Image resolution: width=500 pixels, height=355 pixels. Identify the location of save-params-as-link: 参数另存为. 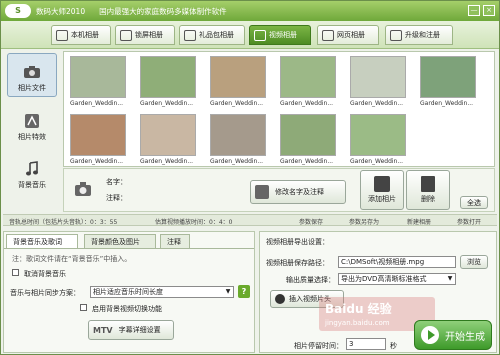
(364, 221).